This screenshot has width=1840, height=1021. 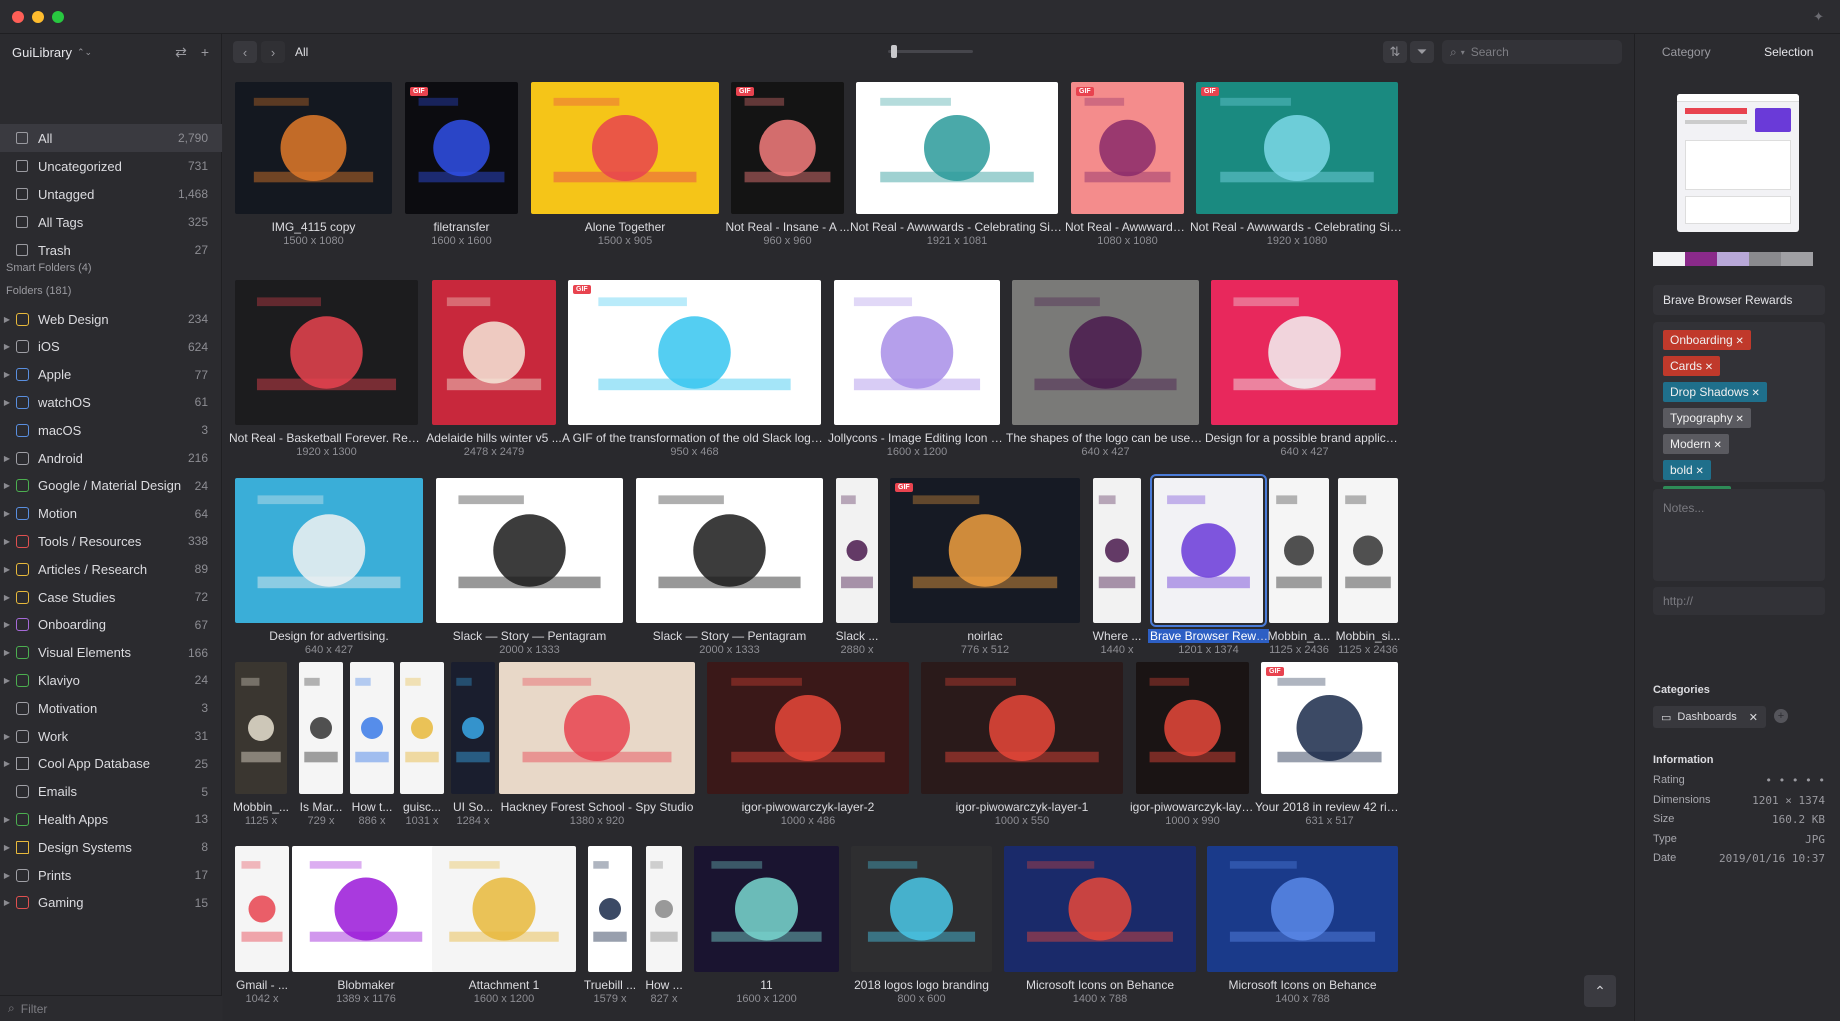 I want to click on sidebar-item-tools-resources: ▶ Tools / Resources 338, so click(x=111, y=541).